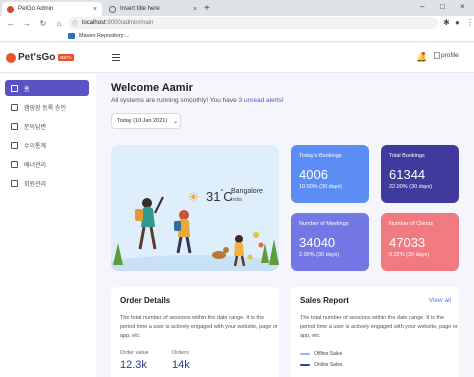  I want to click on sidebar-item-label: 홈, so click(27, 89).